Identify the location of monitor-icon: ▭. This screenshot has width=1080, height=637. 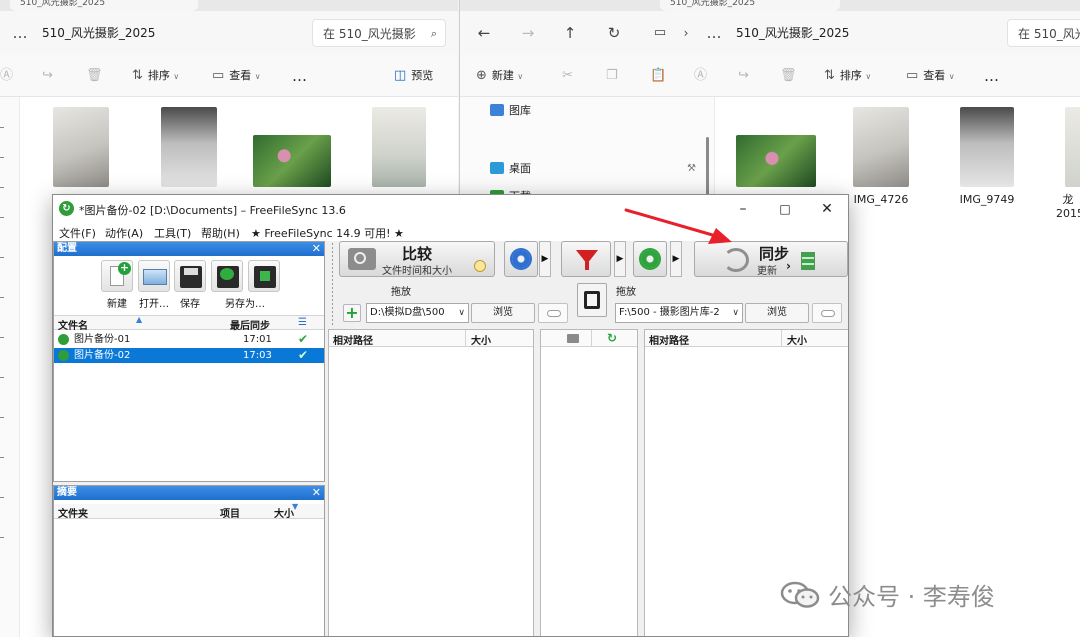
(660, 33).